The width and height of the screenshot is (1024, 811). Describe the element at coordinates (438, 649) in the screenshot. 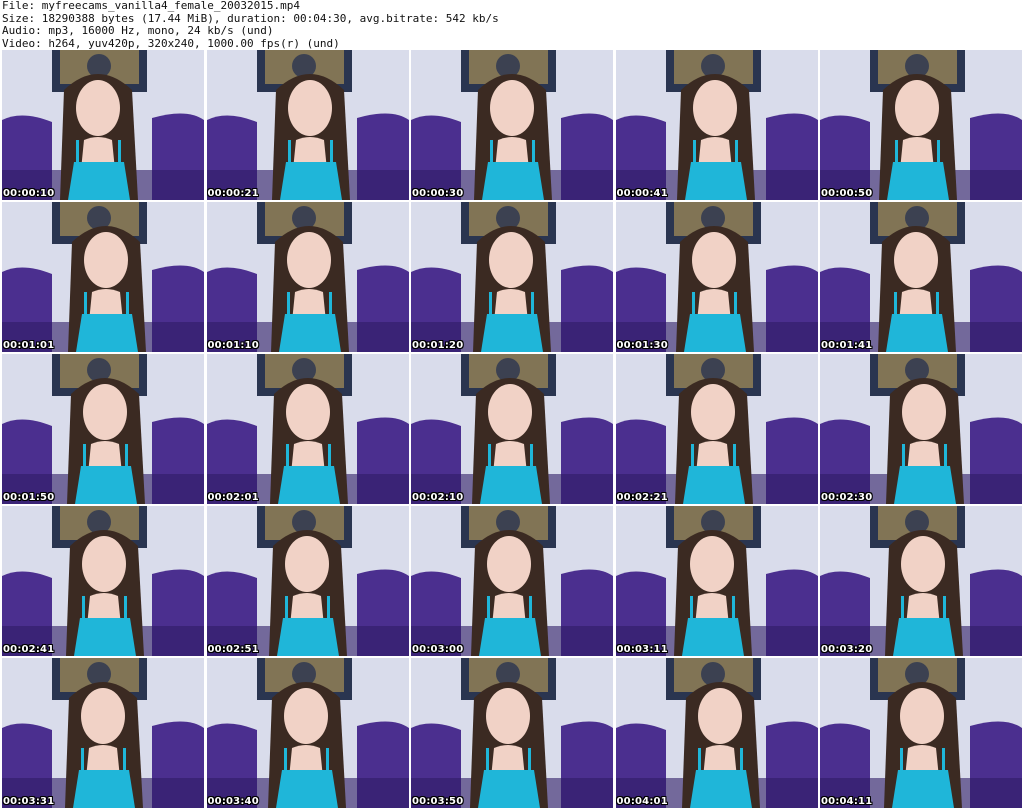

I see `thumbnail-timestamp: 00:03:00` at that location.